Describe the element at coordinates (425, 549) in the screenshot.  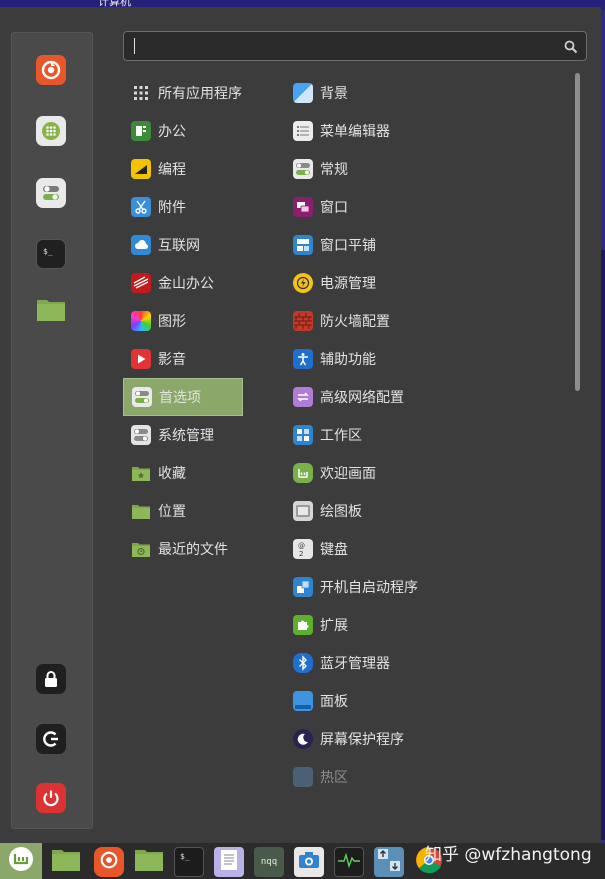
I see `app-keyboard: @2 键盘` at that location.